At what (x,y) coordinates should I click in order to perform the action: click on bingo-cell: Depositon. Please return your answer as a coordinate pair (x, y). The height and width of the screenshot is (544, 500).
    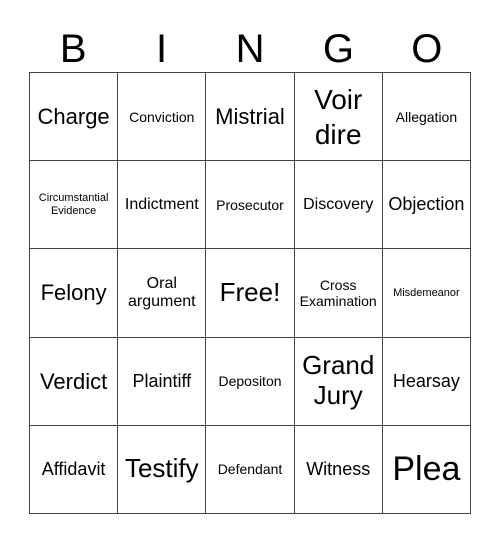
    Looking at the image, I should click on (250, 381).